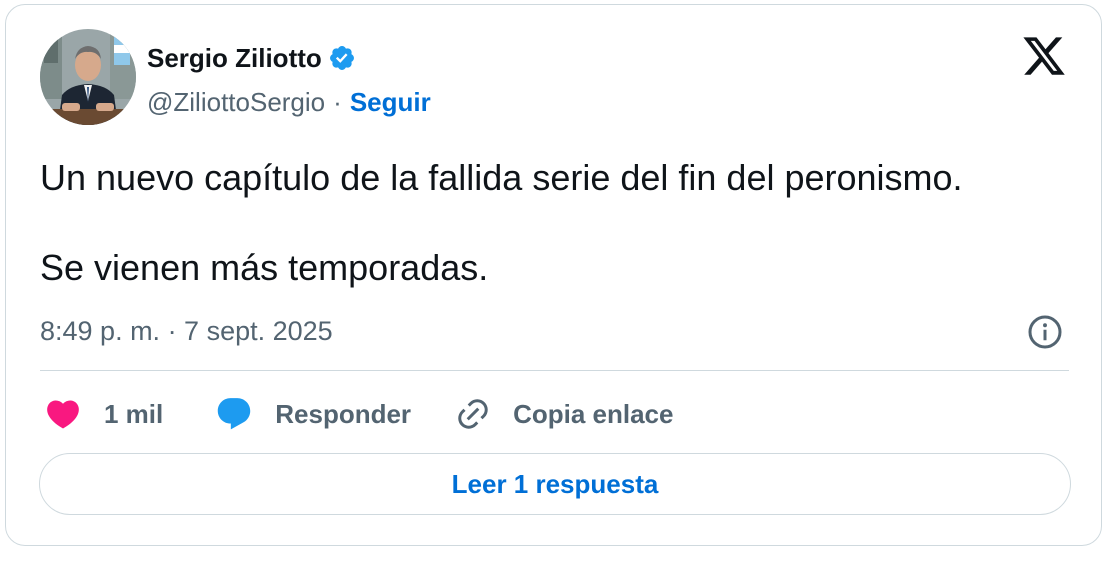  I want to click on copy-link-label: Copia enlace, so click(593, 413).